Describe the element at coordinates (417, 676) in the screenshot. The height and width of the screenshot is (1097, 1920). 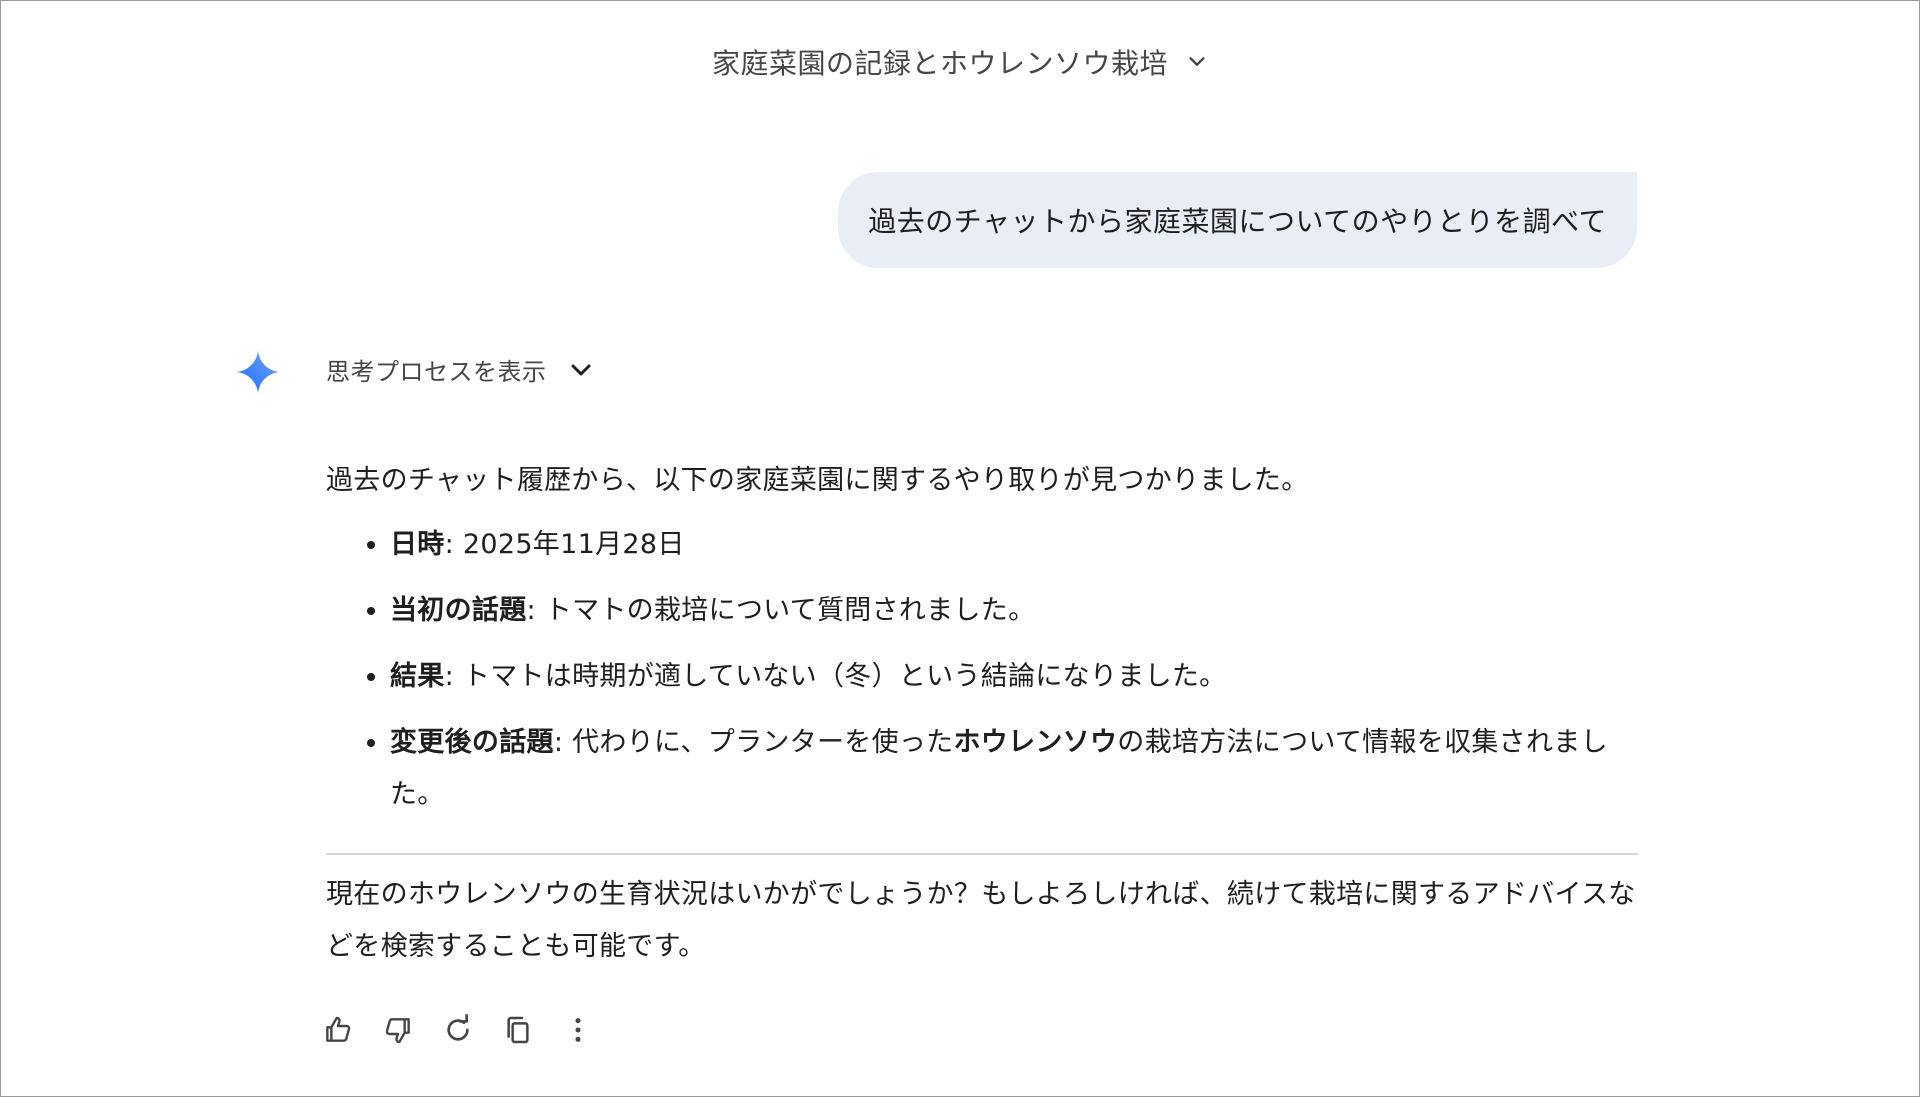
I see `item-label: 結果` at that location.